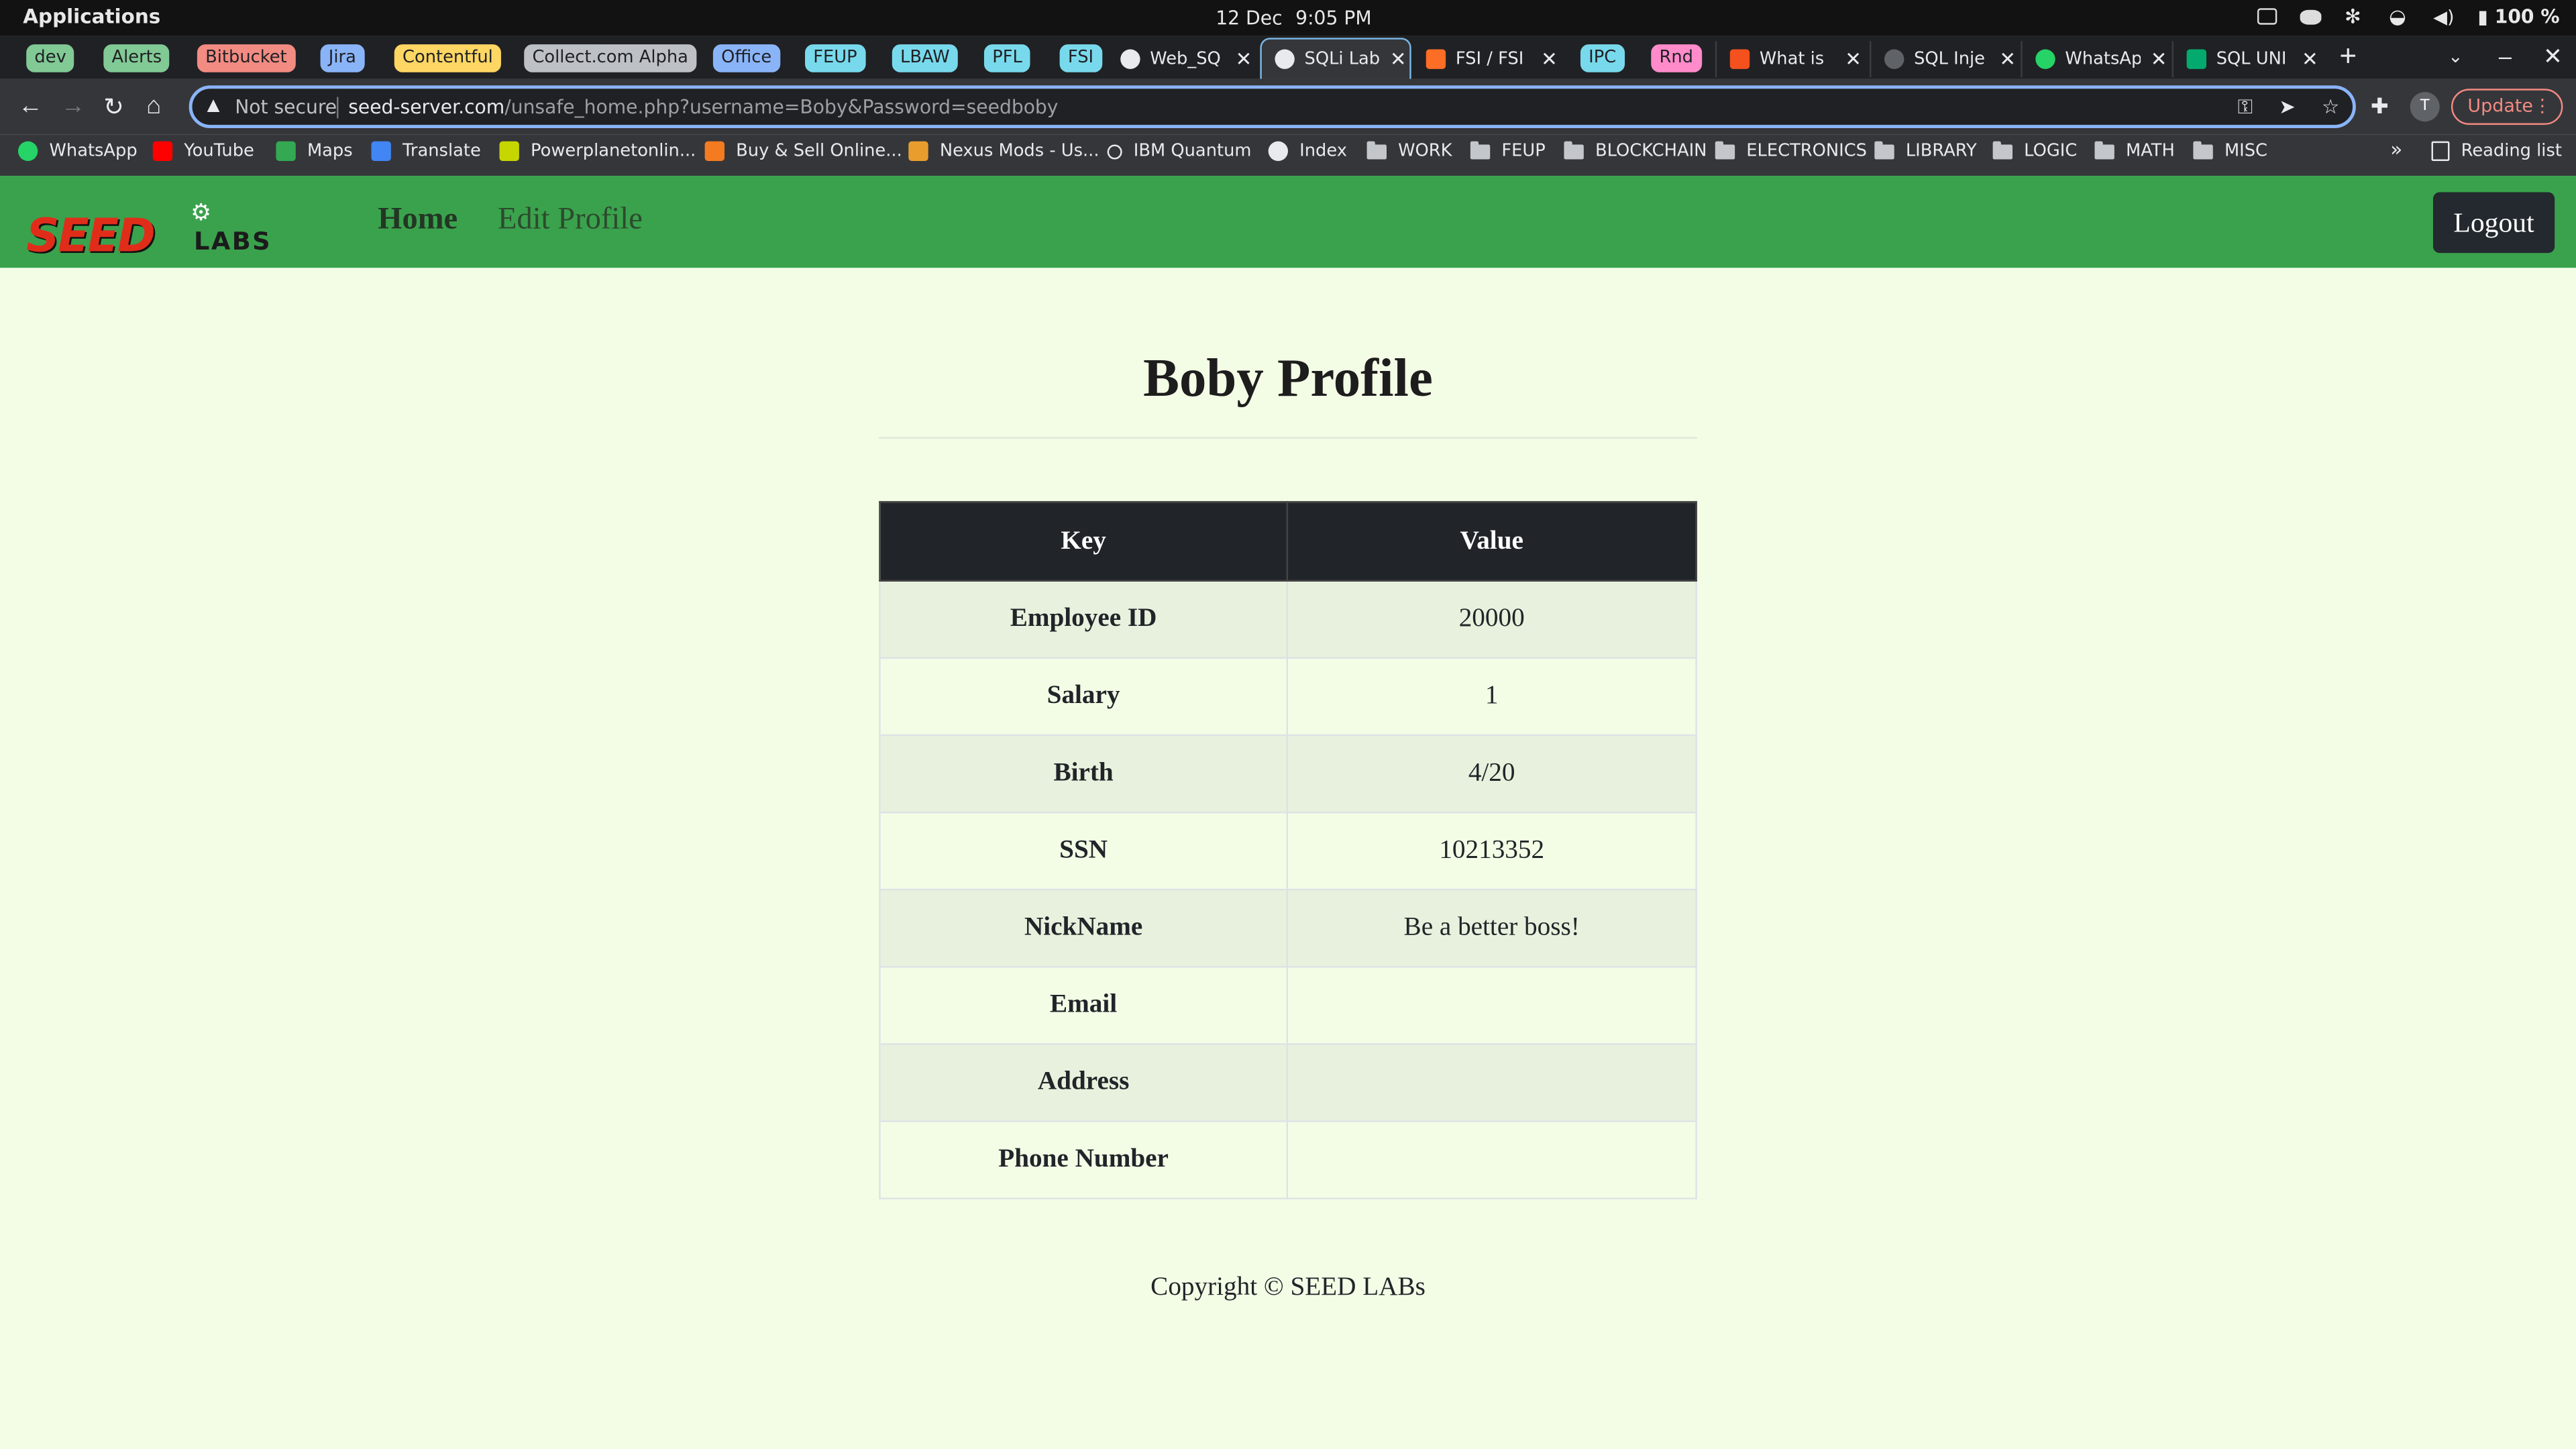  Describe the element at coordinates (2267, 16) in the screenshot. I see `screen-icon` at that location.